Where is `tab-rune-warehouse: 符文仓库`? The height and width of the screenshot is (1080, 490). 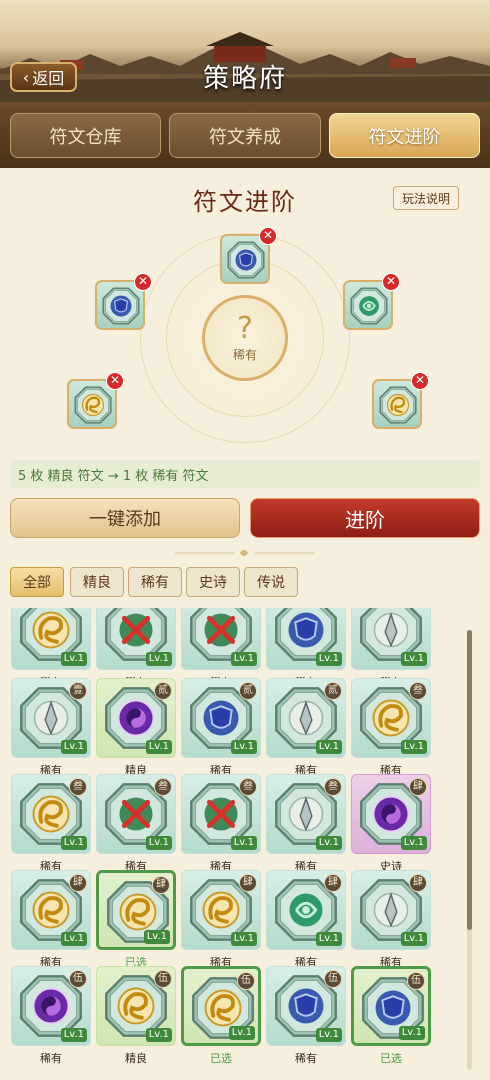
tab-rune-warehouse: 符文仓库 is located at coordinates (85, 135).